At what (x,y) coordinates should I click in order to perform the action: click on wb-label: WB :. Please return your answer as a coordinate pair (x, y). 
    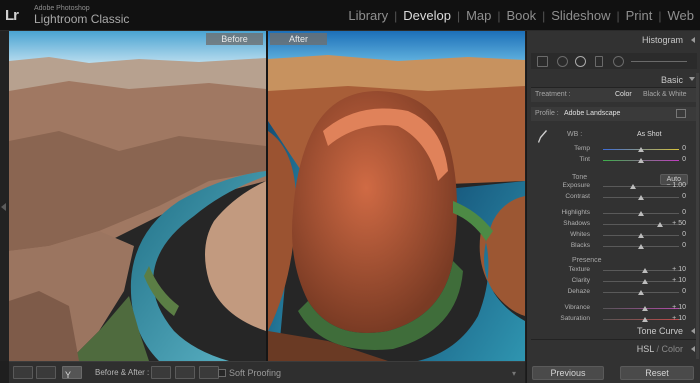
    Looking at the image, I should click on (575, 134).